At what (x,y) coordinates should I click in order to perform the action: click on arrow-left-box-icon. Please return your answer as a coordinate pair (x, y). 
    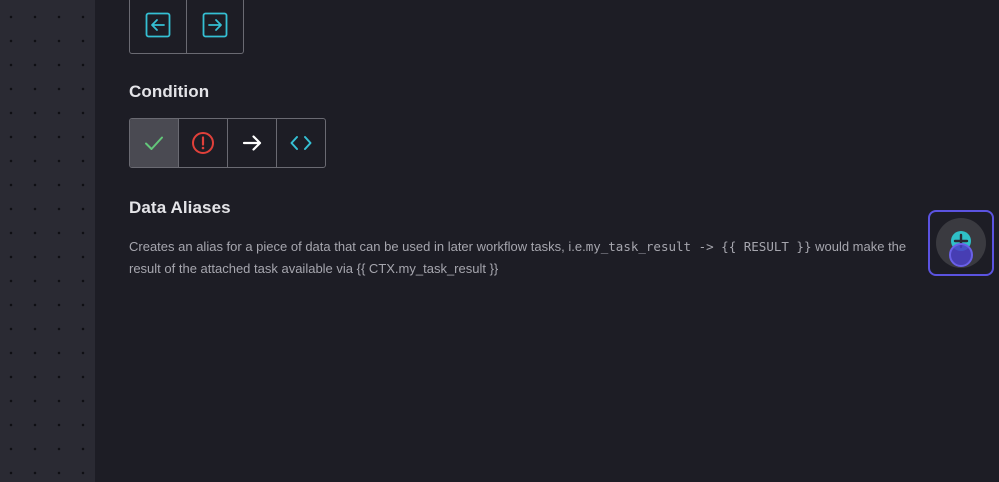
    Looking at the image, I should click on (158, 24).